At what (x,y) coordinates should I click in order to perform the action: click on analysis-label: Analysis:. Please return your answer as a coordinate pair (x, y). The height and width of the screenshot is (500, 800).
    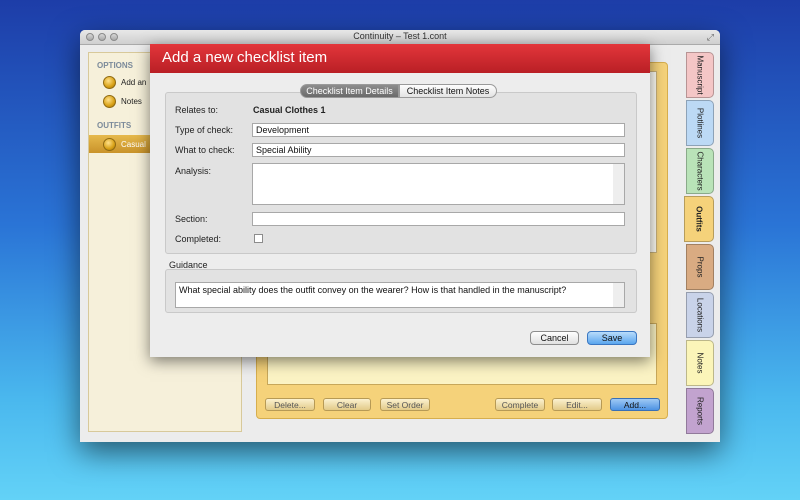
    Looking at the image, I should click on (193, 171).